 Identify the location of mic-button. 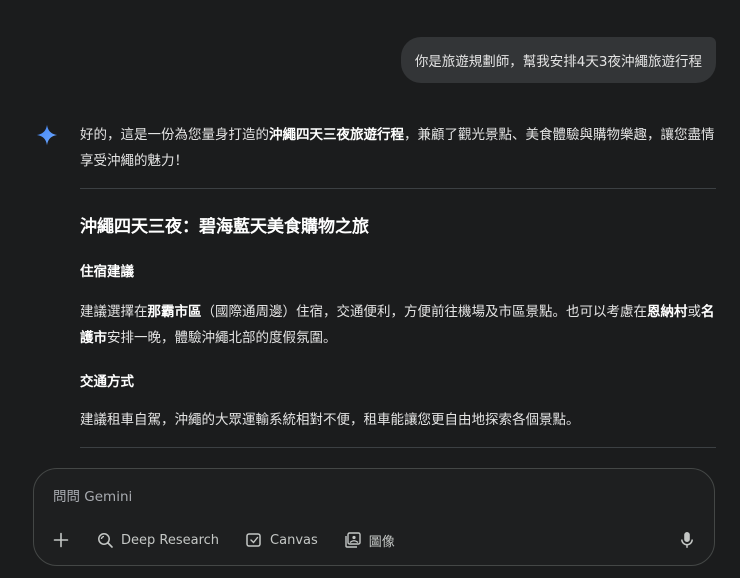
(687, 540).